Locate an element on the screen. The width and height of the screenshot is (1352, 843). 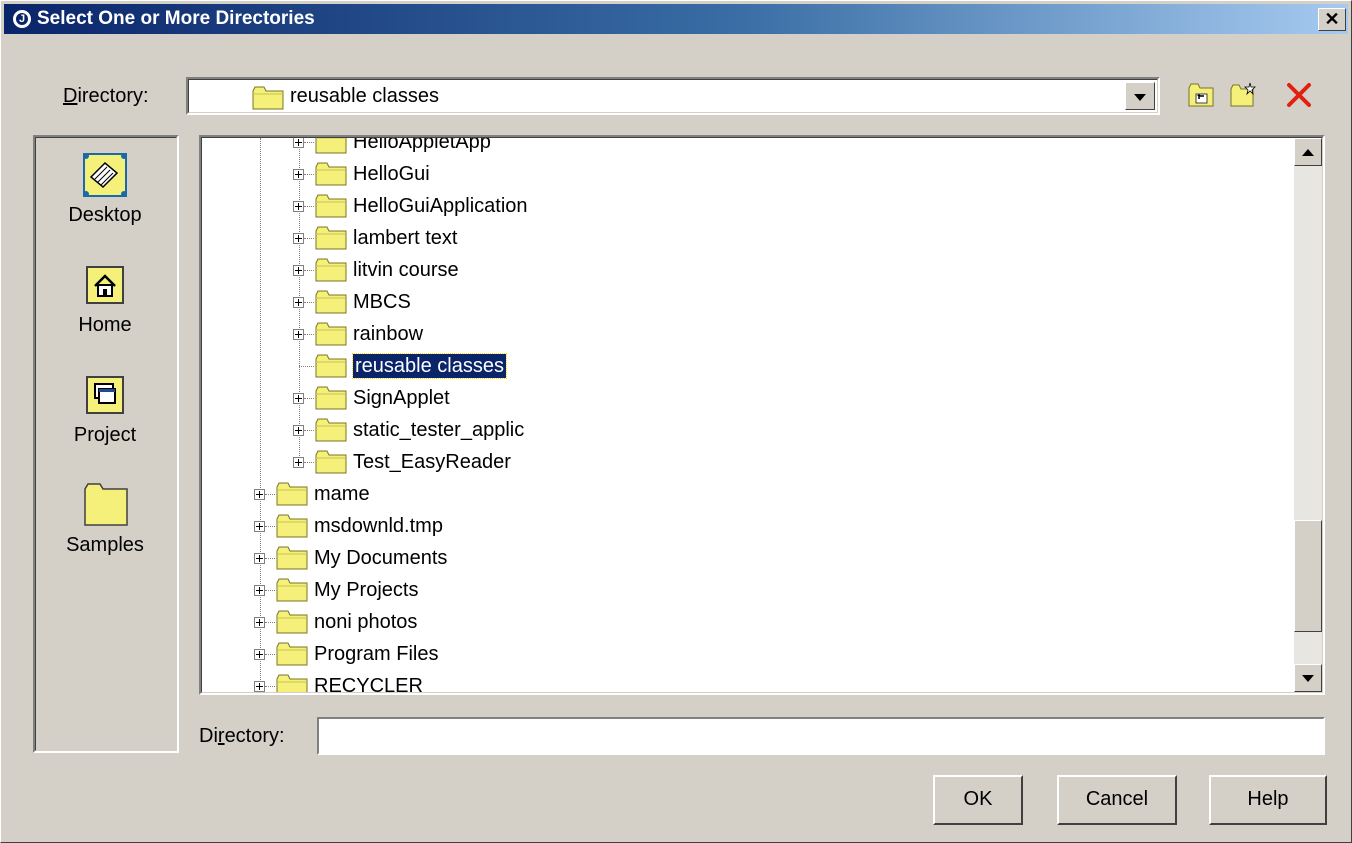
tree-item-label: Program Files is located at coordinates (376, 654).